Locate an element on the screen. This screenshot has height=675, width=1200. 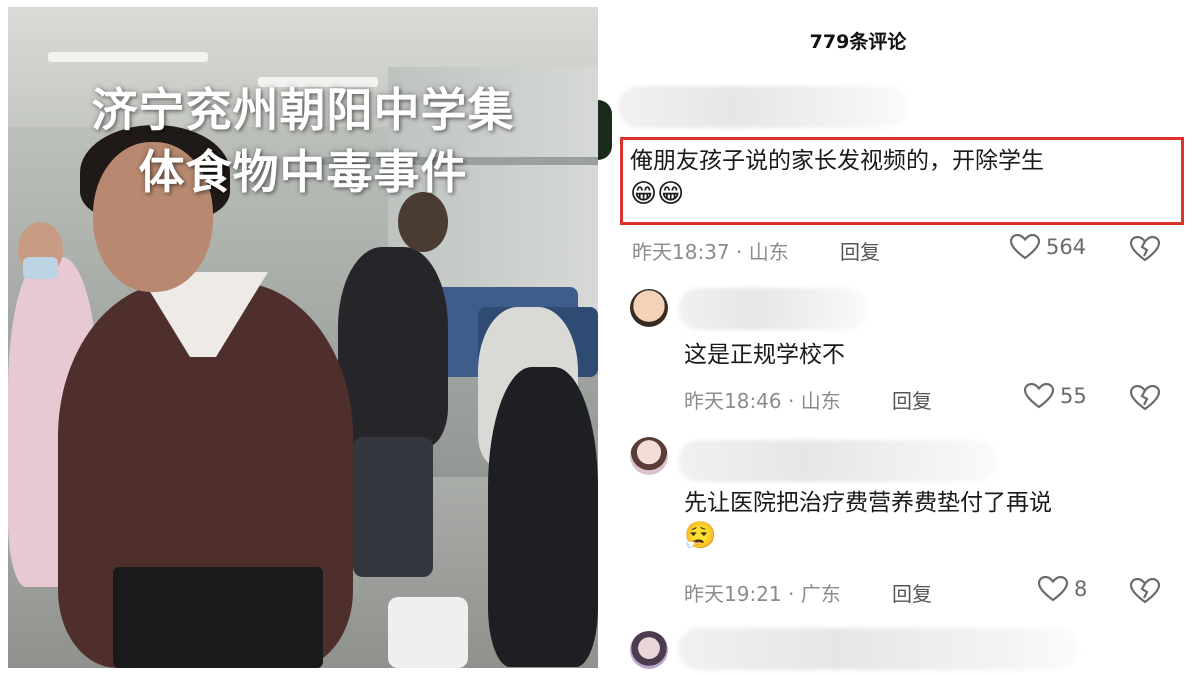
comment-timestamp: 昨天18:37 · 山东 is located at coordinates (710, 252).